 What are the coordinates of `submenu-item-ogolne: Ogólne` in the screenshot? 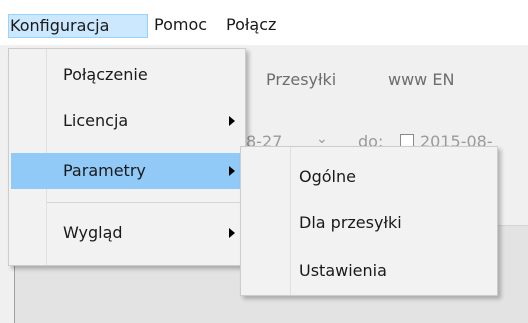 It's located at (369, 177).